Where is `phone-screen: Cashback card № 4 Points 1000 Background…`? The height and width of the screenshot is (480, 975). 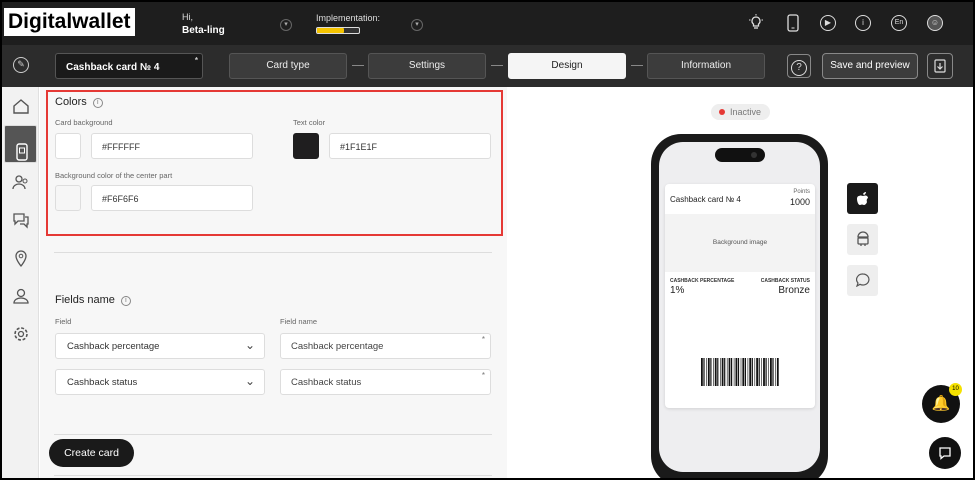 phone-screen: Cashback card № 4 Points 1000 Background… is located at coordinates (739, 307).